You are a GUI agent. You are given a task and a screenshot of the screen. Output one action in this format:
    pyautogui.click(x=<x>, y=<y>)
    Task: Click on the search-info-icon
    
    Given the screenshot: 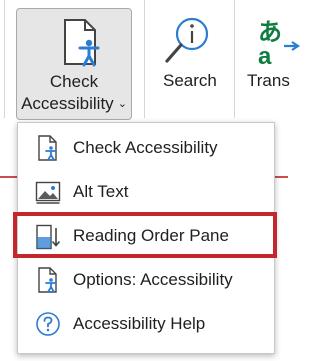 What is the action you would take?
    pyautogui.click(x=187, y=40)
    